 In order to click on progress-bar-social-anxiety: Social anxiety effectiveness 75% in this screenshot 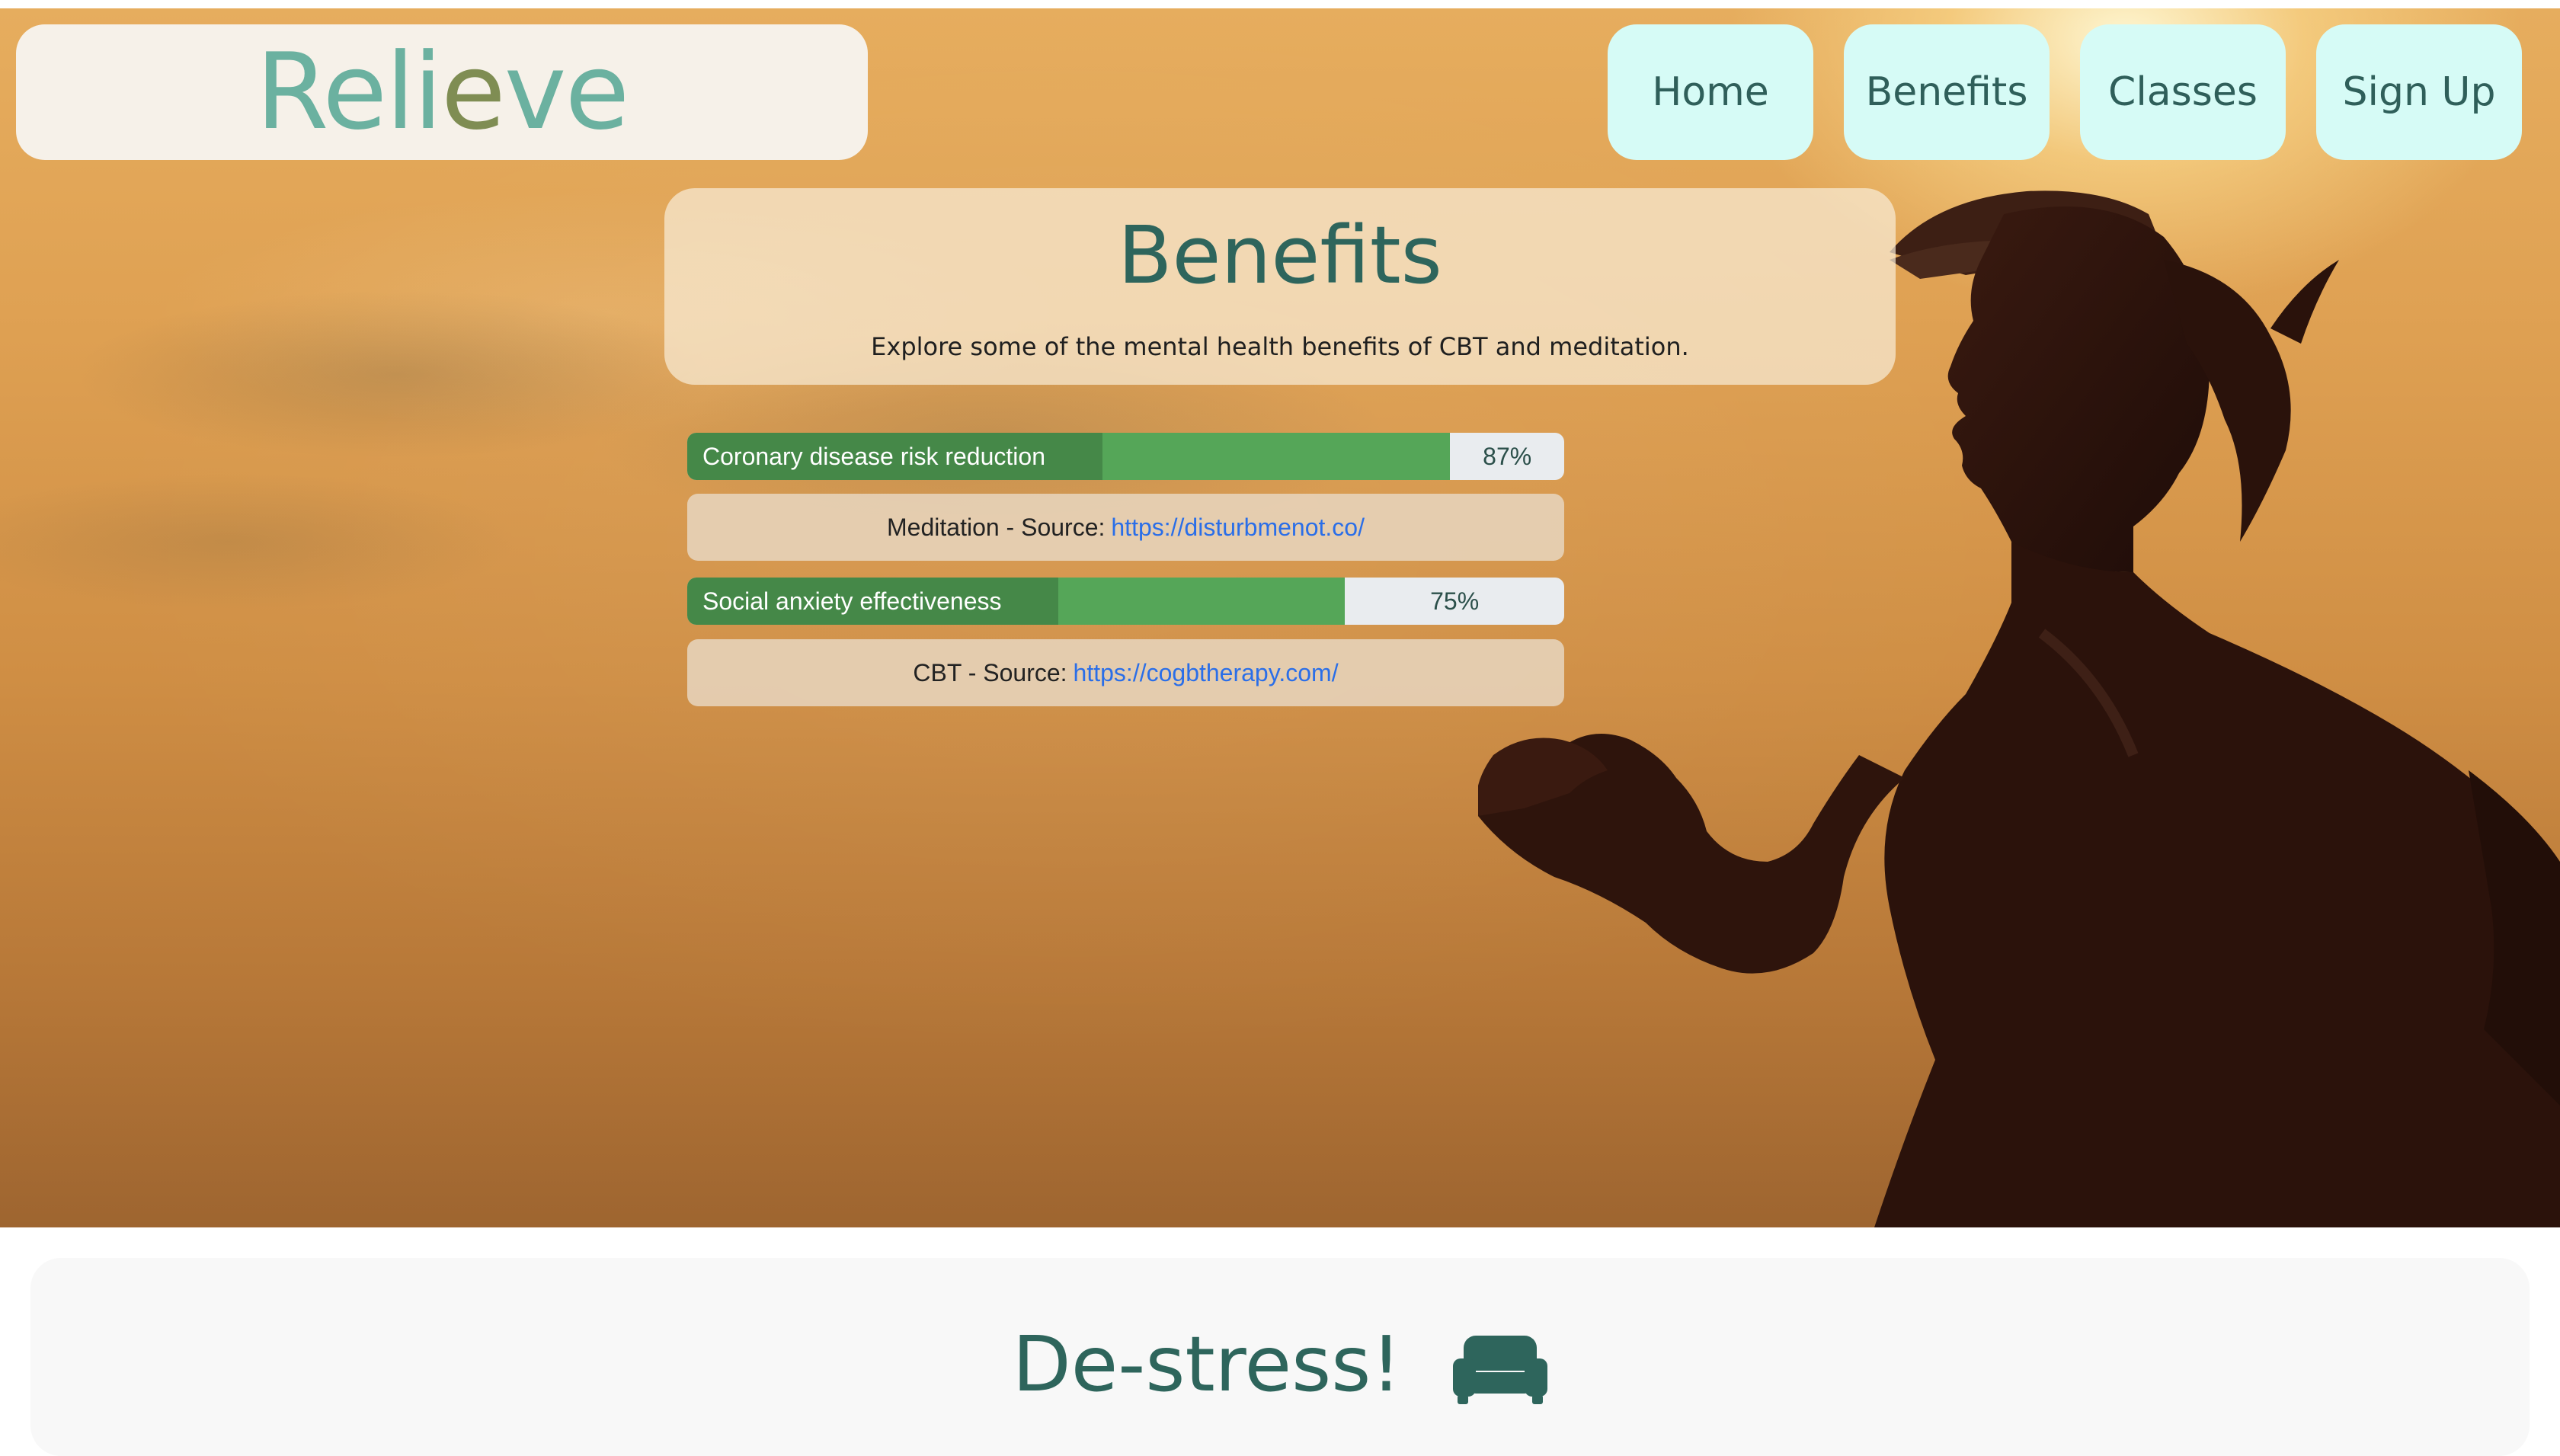, I will do `click(1125, 601)`.